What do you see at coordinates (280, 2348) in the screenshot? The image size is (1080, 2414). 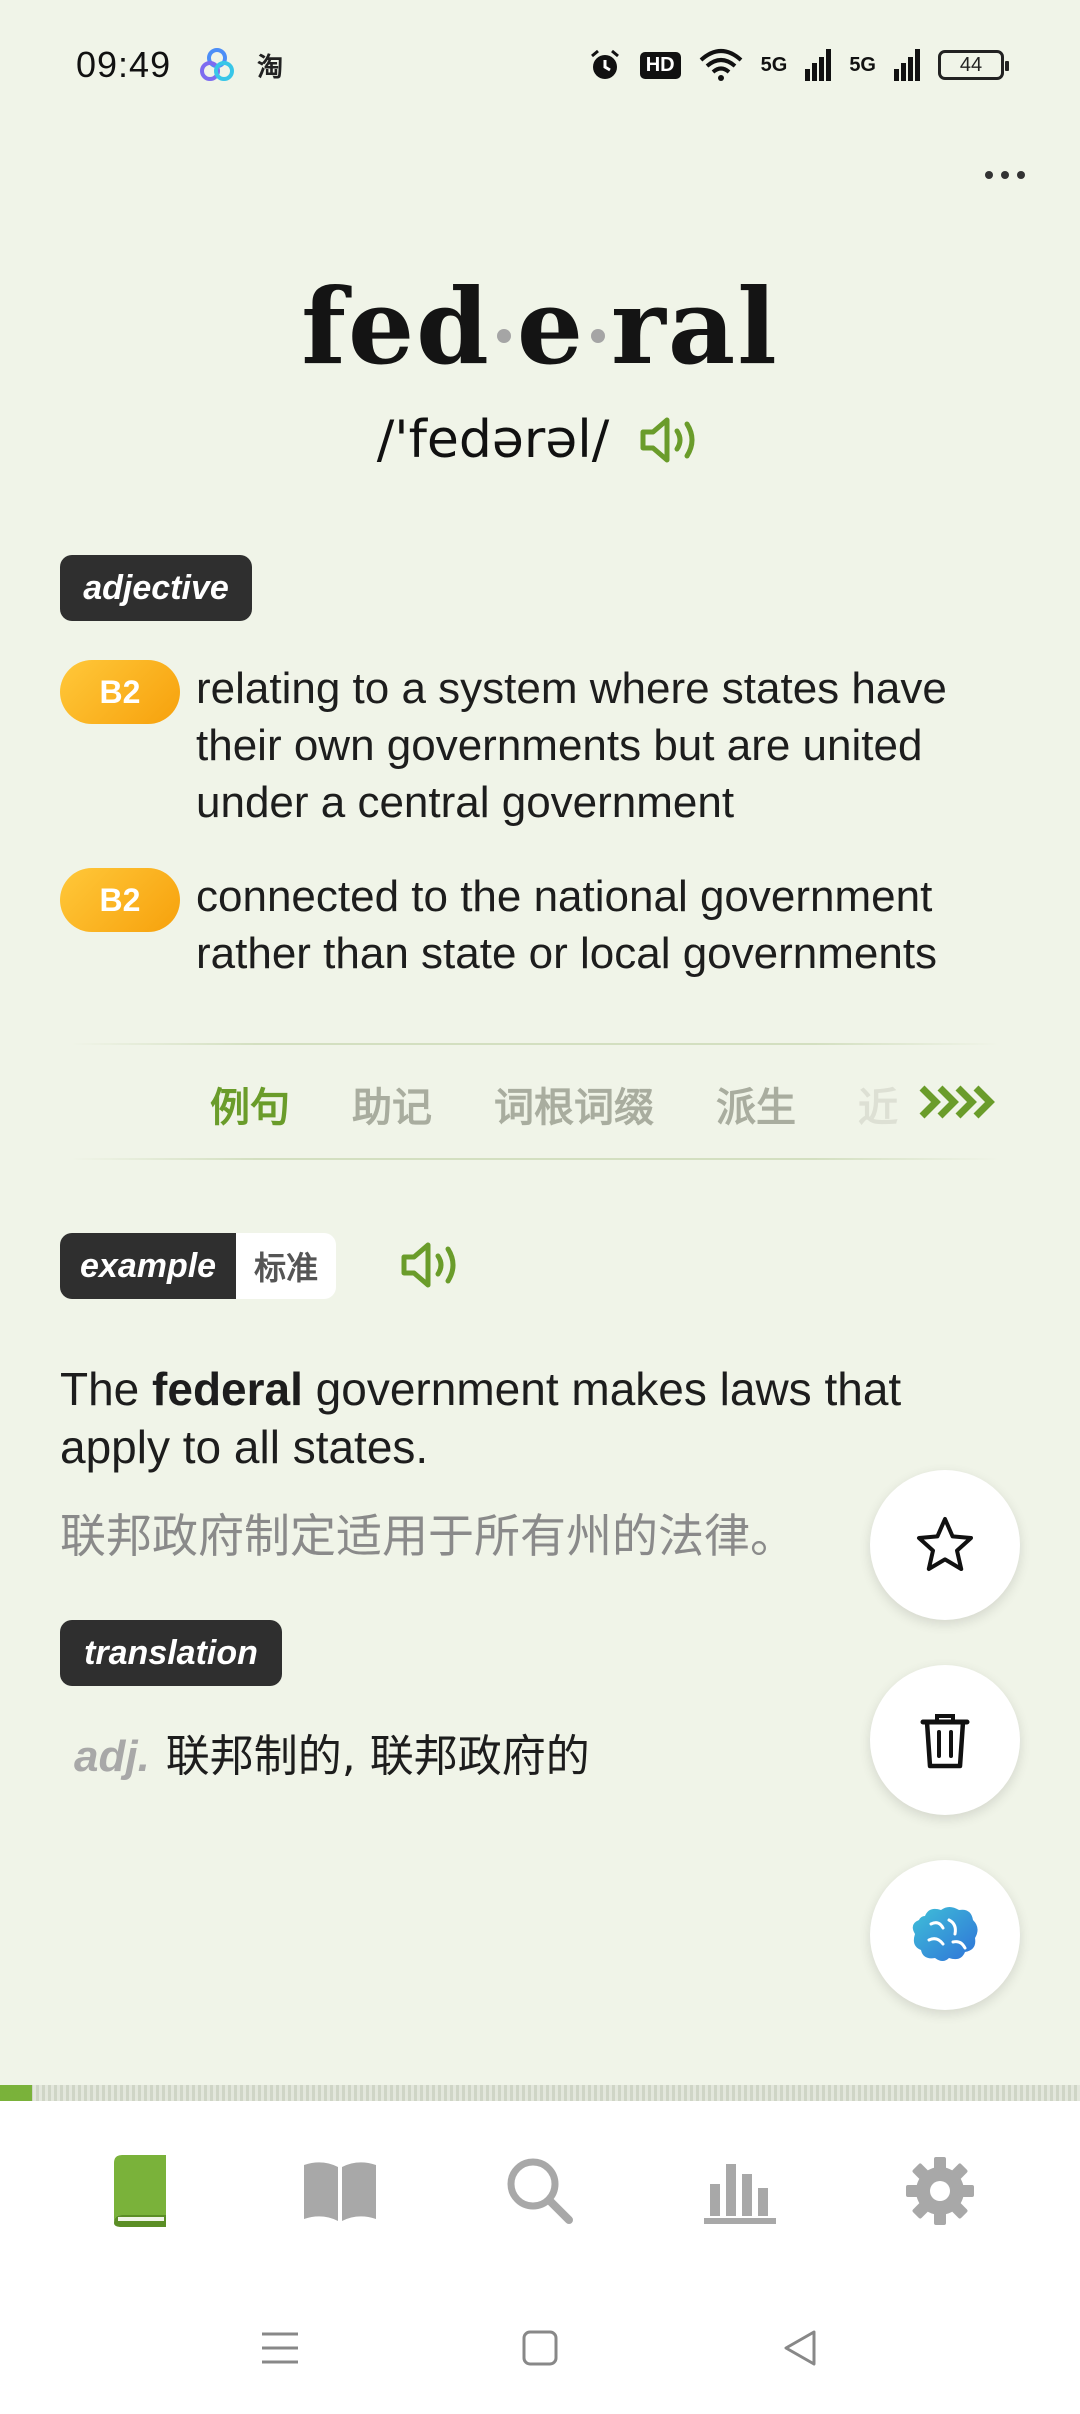 I see `menu-icon` at bounding box center [280, 2348].